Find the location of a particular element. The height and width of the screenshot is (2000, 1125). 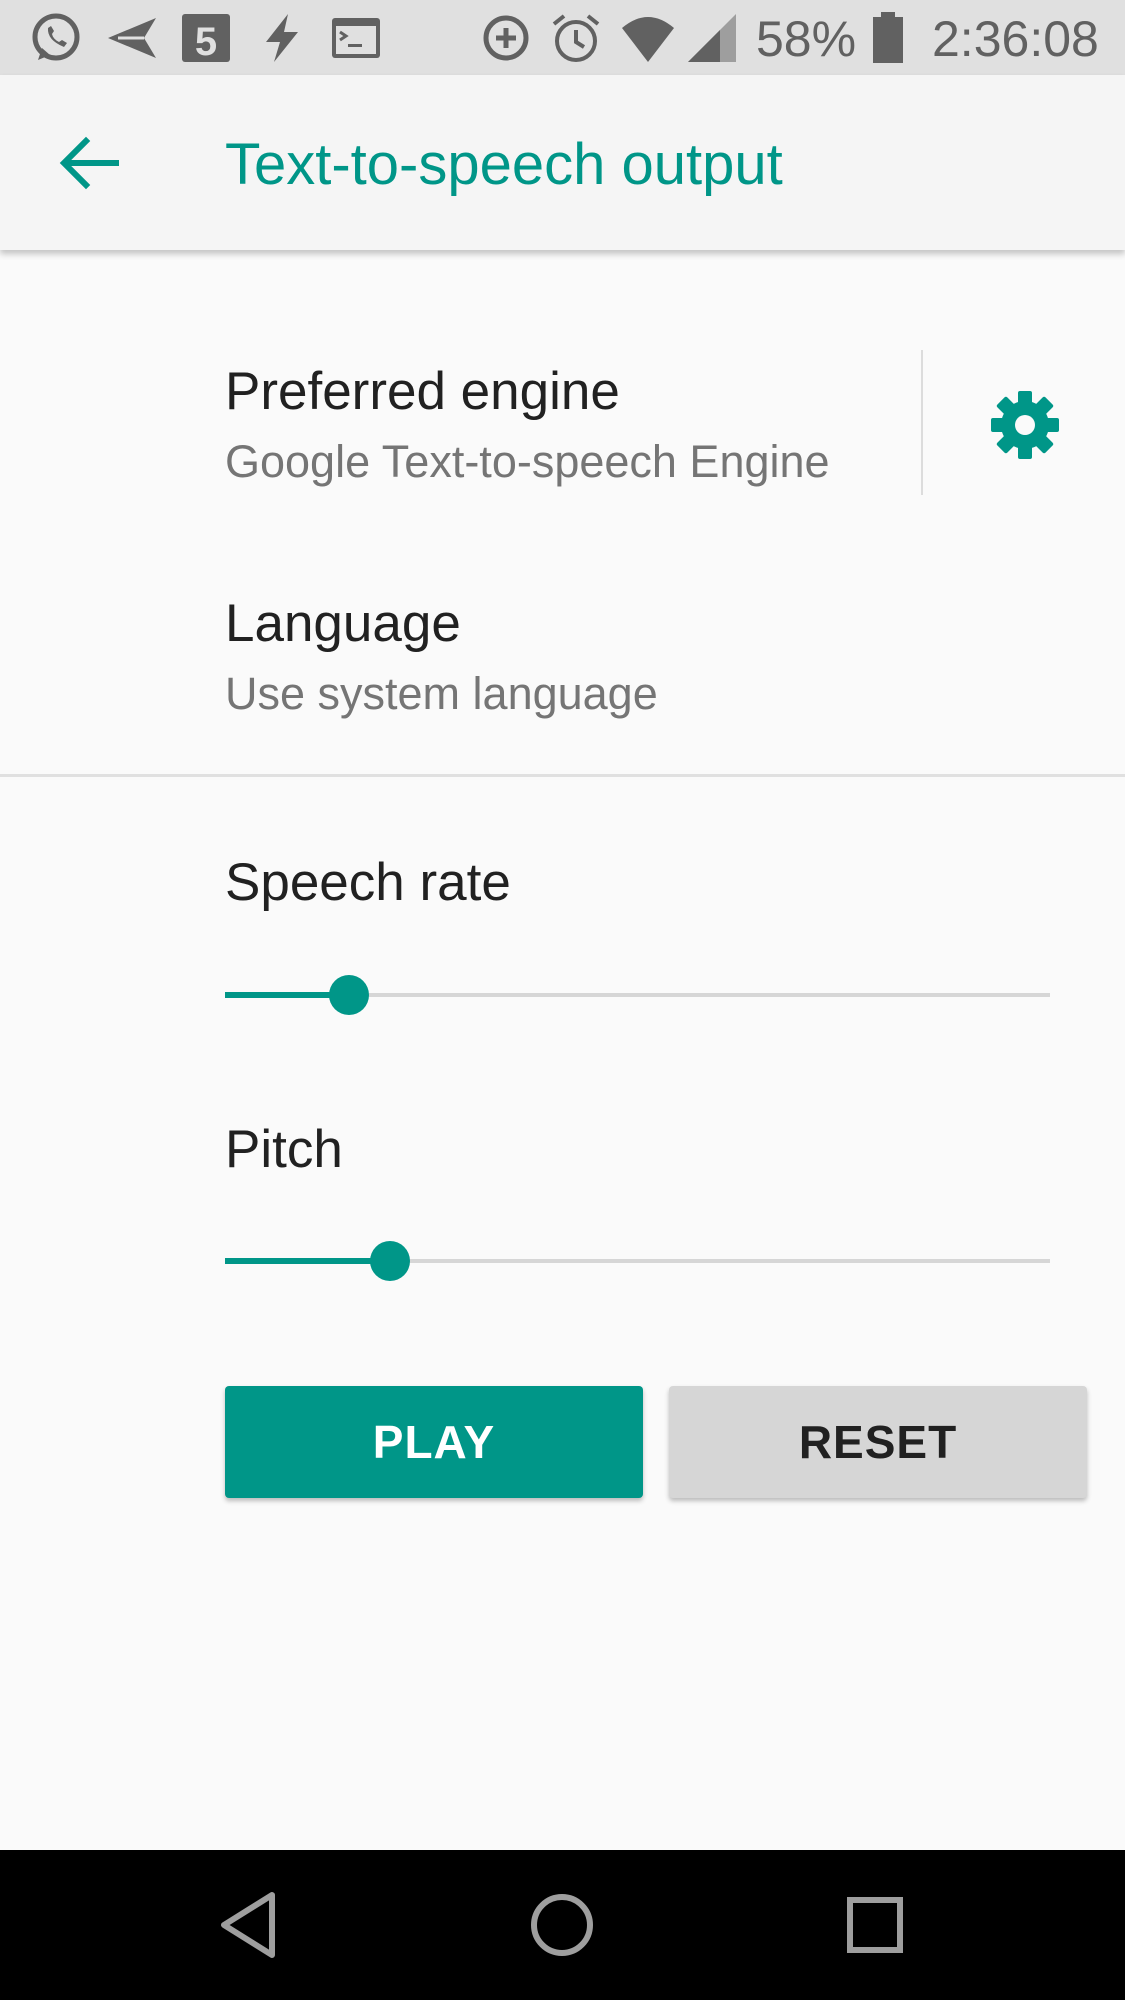

clock: 2:36:08 is located at coordinates (1015, 39).